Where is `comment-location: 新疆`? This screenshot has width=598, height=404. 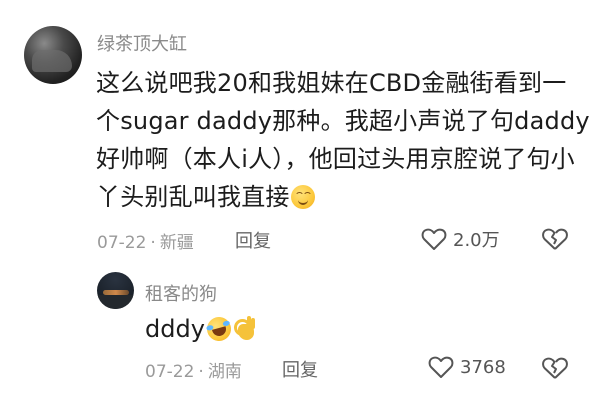
comment-location: 新疆 is located at coordinates (176, 243).